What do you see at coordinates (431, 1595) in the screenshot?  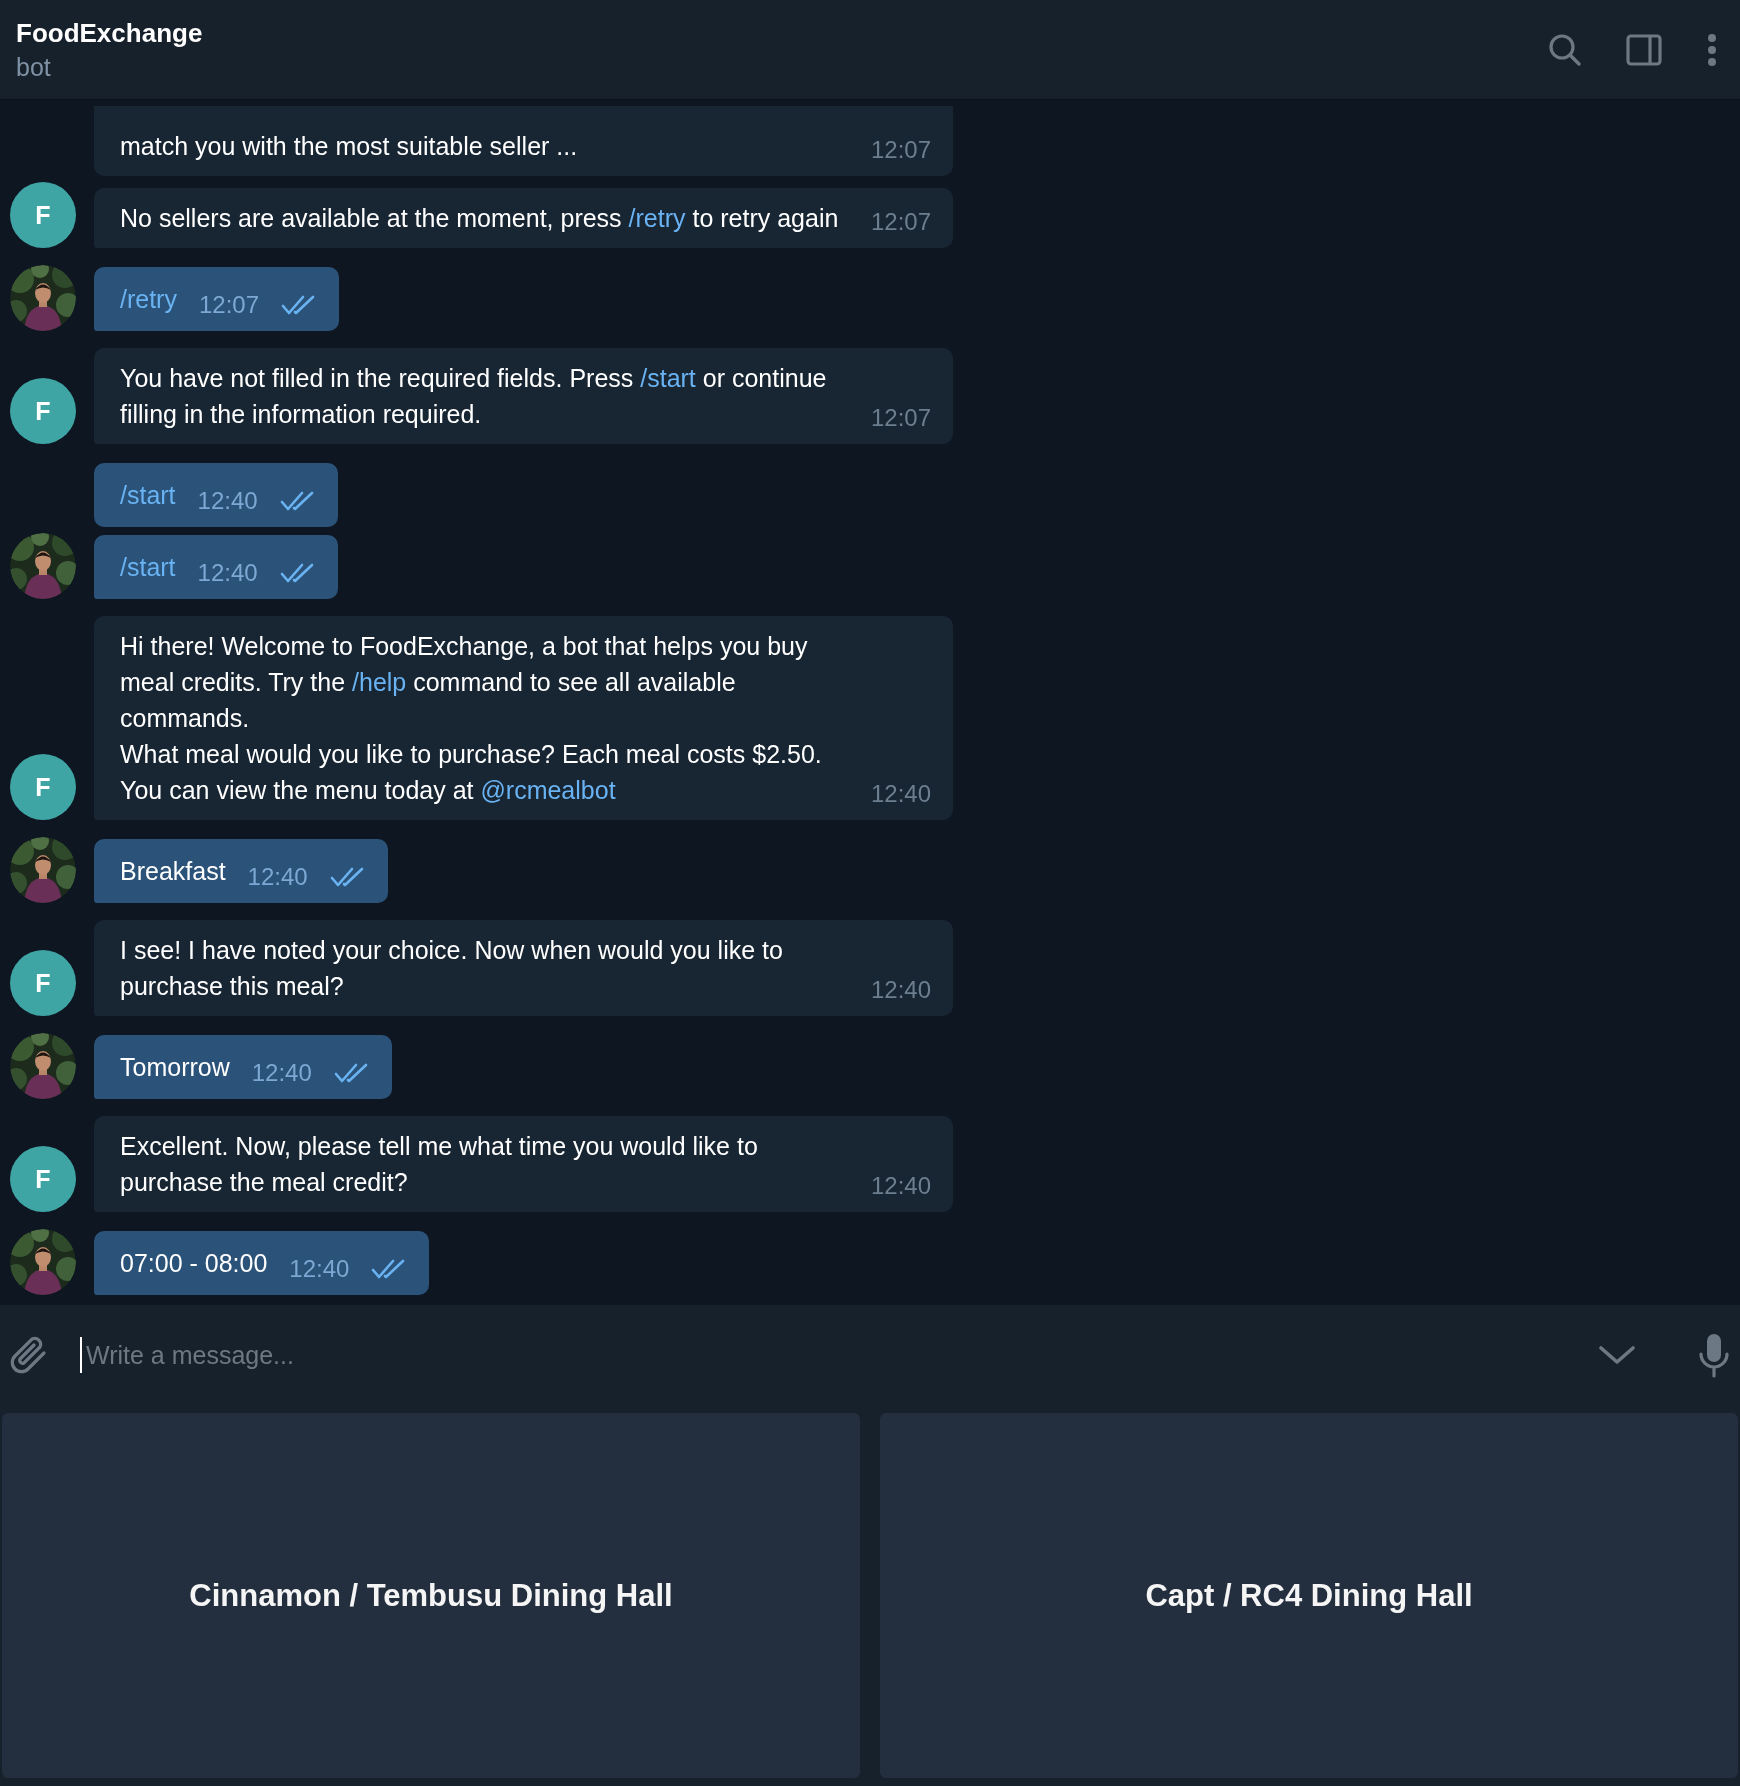 I see `reply-keyboard-button: Cinnamon / Tembusu Dining Hall` at bounding box center [431, 1595].